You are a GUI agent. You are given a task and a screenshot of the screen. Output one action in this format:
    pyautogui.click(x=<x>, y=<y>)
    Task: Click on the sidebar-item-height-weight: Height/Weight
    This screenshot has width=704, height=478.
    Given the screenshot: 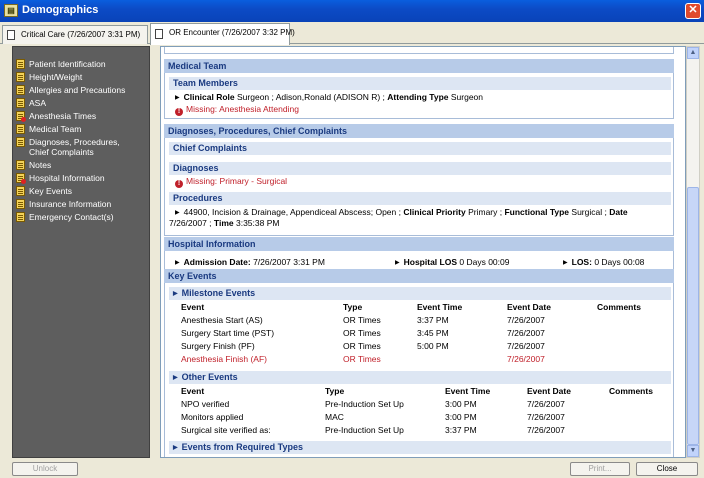 What is the action you would take?
    pyautogui.click(x=49, y=77)
    